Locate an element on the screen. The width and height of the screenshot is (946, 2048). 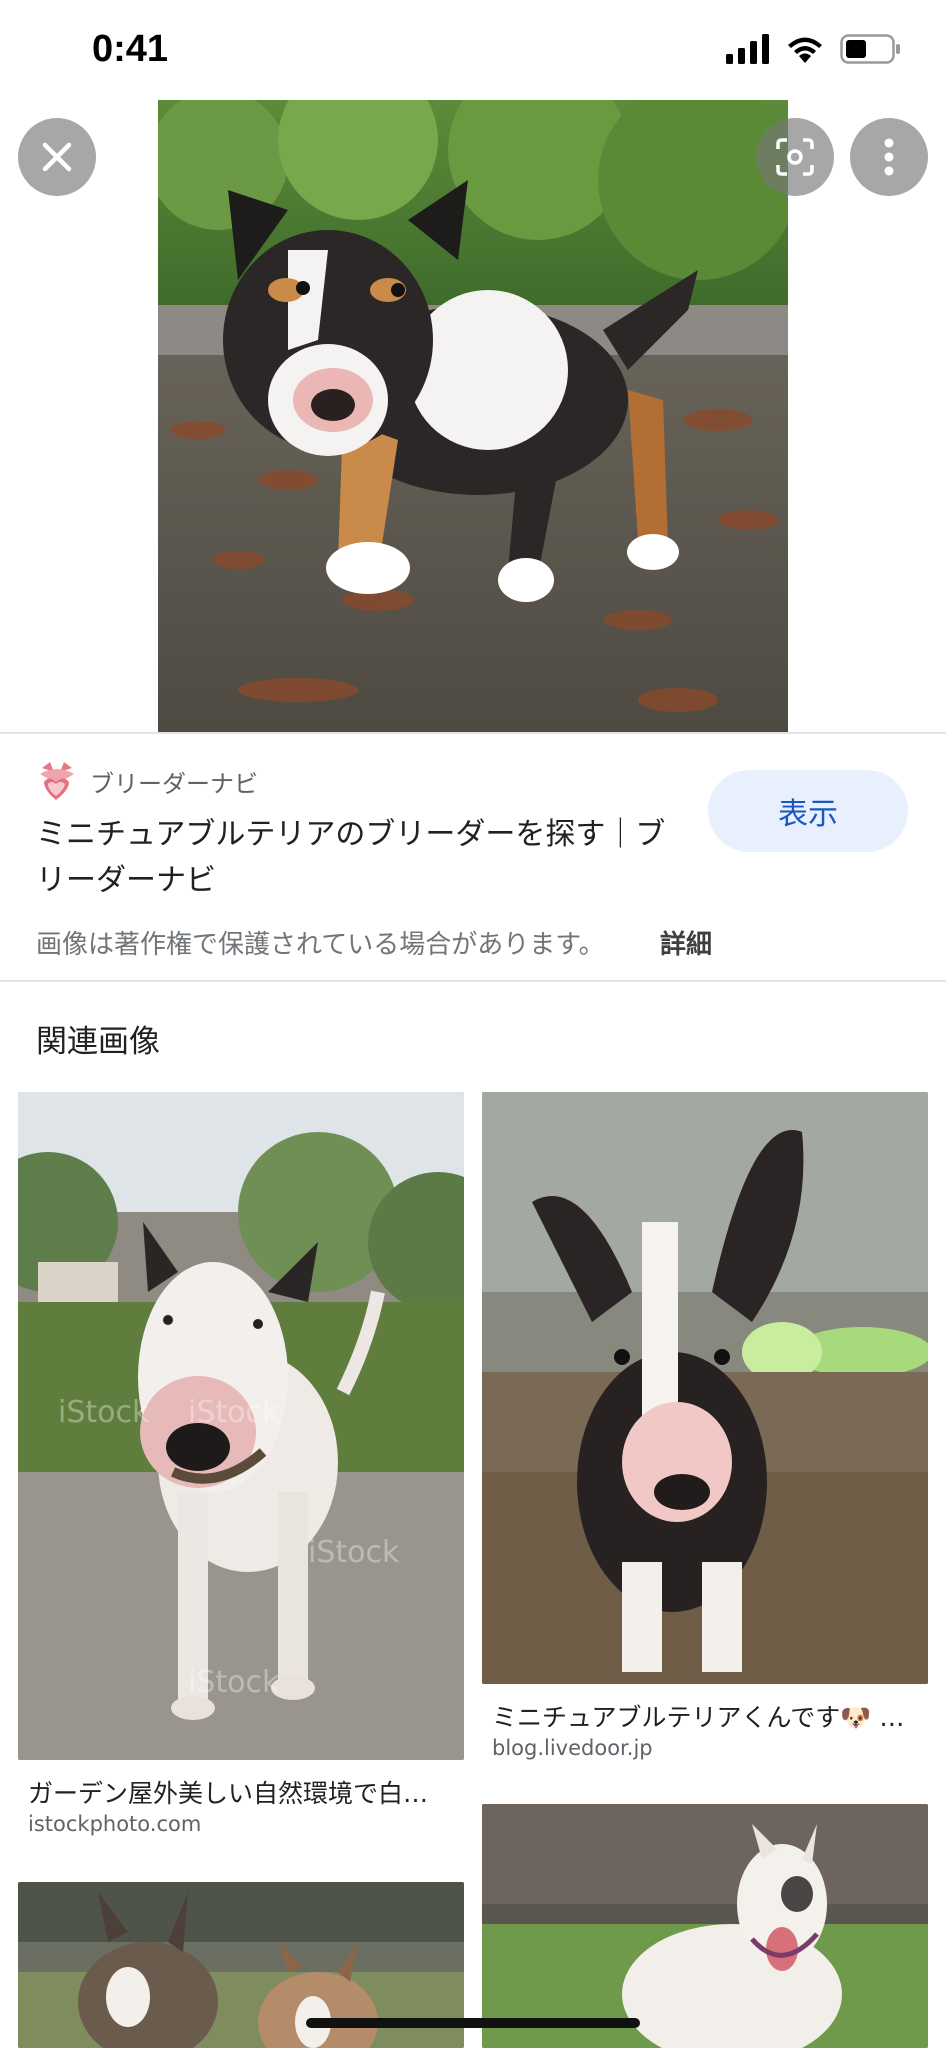
close-button is located at coordinates (57, 157).